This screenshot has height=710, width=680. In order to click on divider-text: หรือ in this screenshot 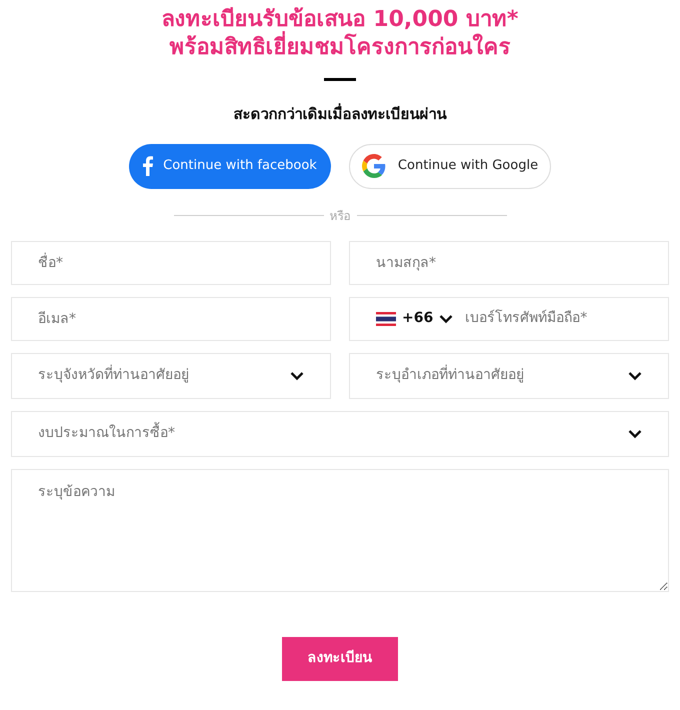, I will do `click(340, 216)`.